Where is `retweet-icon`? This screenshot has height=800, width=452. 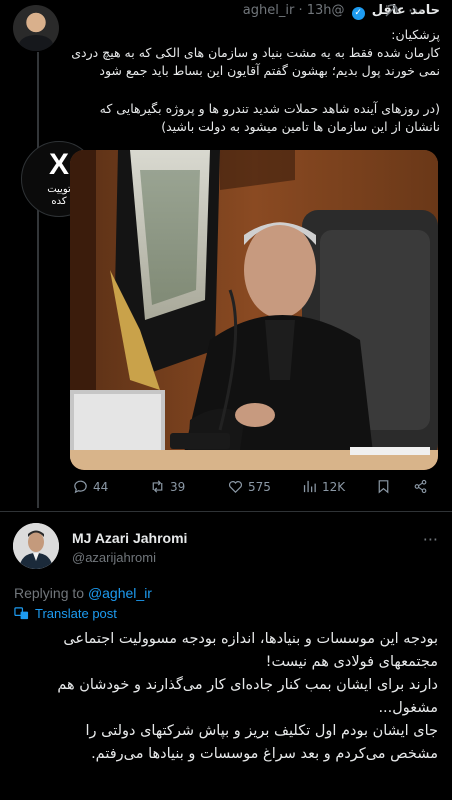
retweet-icon is located at coordinates (157, 486).